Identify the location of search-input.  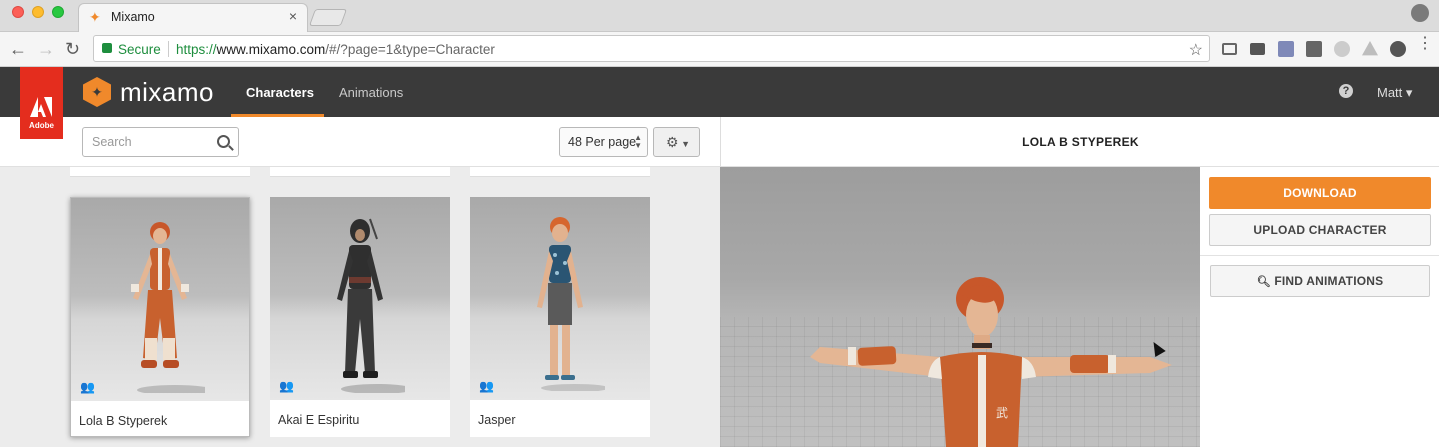
(152, 142).